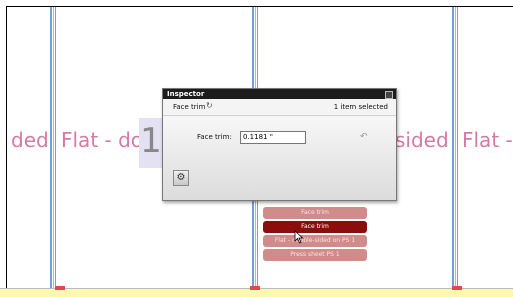 This screenshot has height=297, width=513. I want to click on canvas-left-border, so click(6, 149).